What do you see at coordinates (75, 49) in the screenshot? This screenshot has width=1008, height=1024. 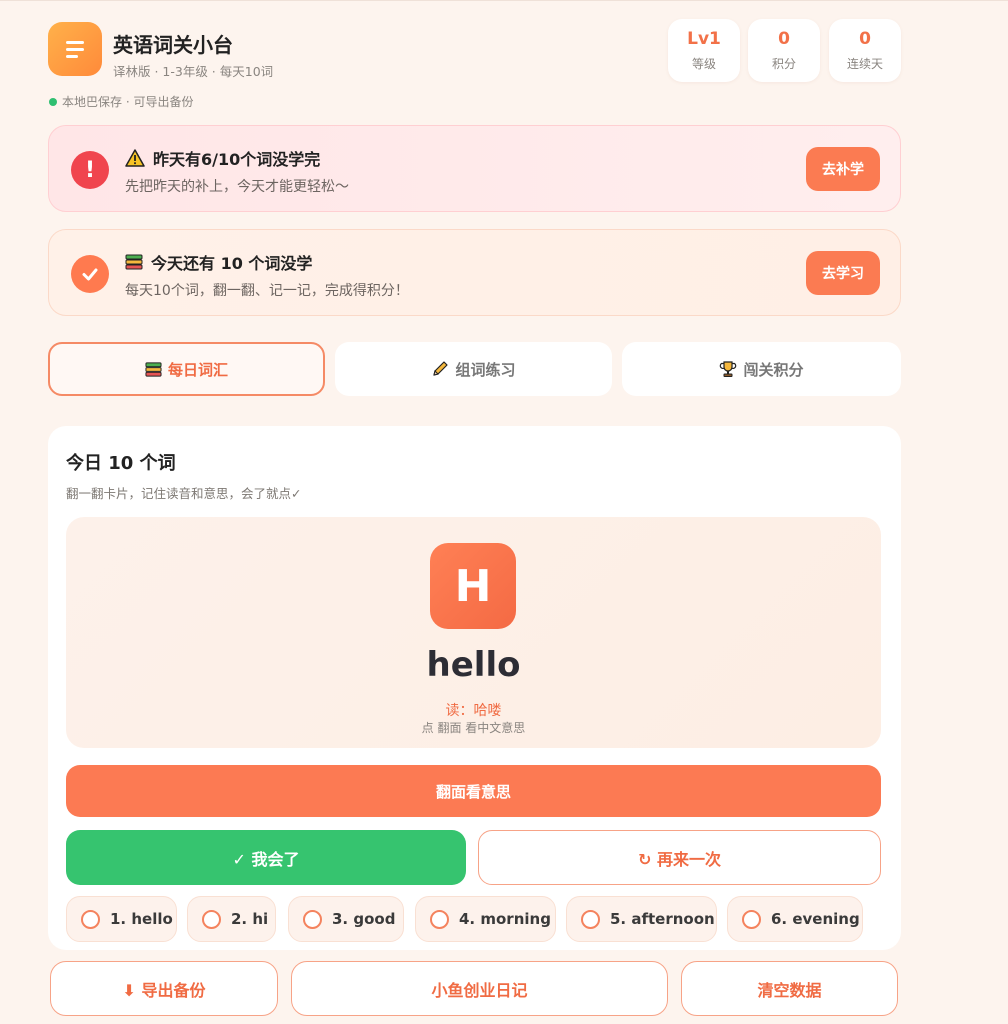 I see `app-logo-icon` at bounding box center [75, 49].